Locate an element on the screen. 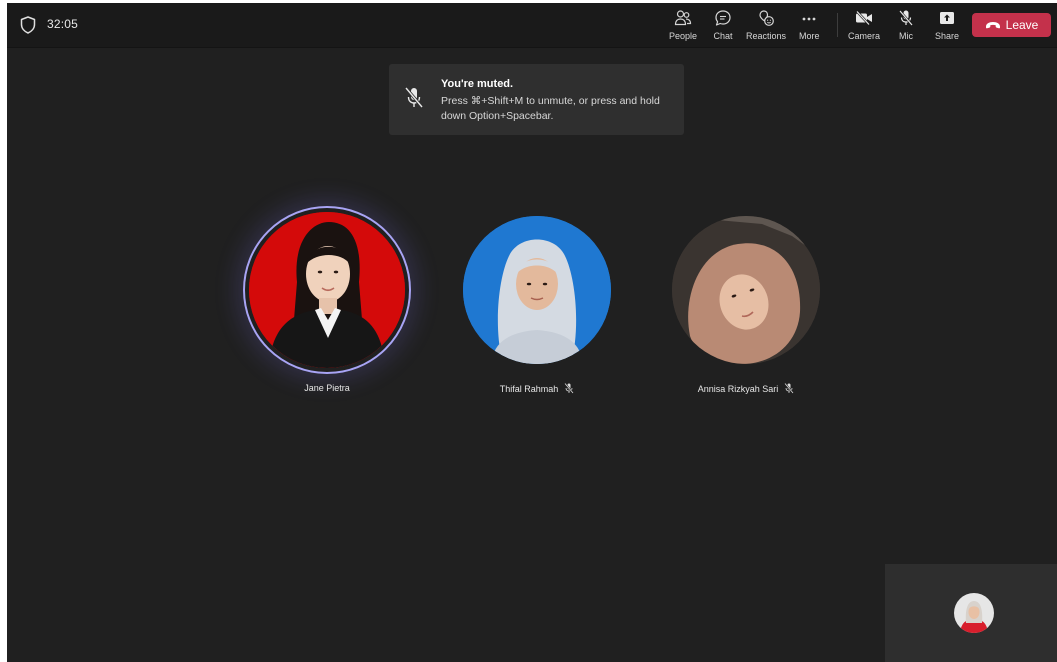 The height and width of the screenshot is (662, 1057). shield-icon is located at coordinates (28, 25).